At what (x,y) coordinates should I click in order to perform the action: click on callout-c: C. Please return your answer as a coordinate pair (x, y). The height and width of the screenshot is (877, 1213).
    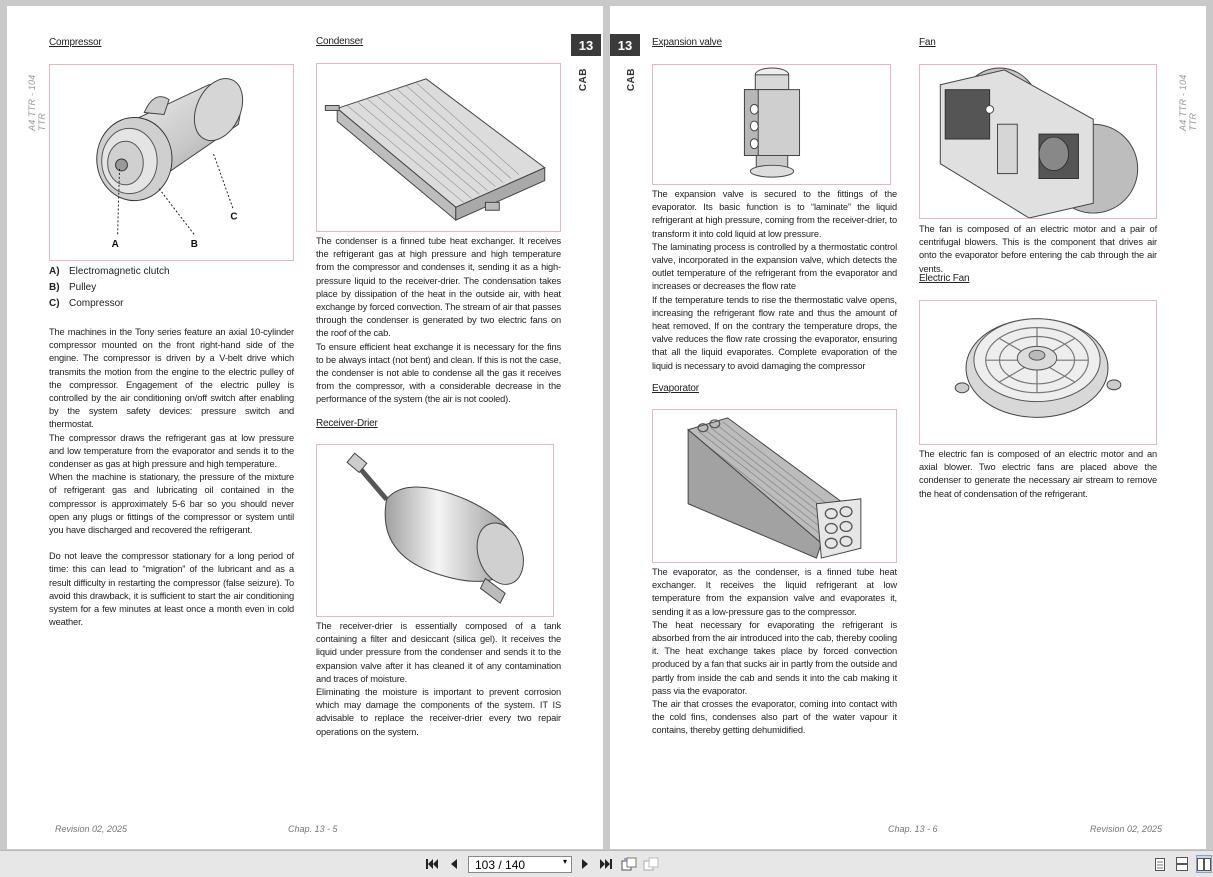
    Looking at the image, I should click on (233, 216).